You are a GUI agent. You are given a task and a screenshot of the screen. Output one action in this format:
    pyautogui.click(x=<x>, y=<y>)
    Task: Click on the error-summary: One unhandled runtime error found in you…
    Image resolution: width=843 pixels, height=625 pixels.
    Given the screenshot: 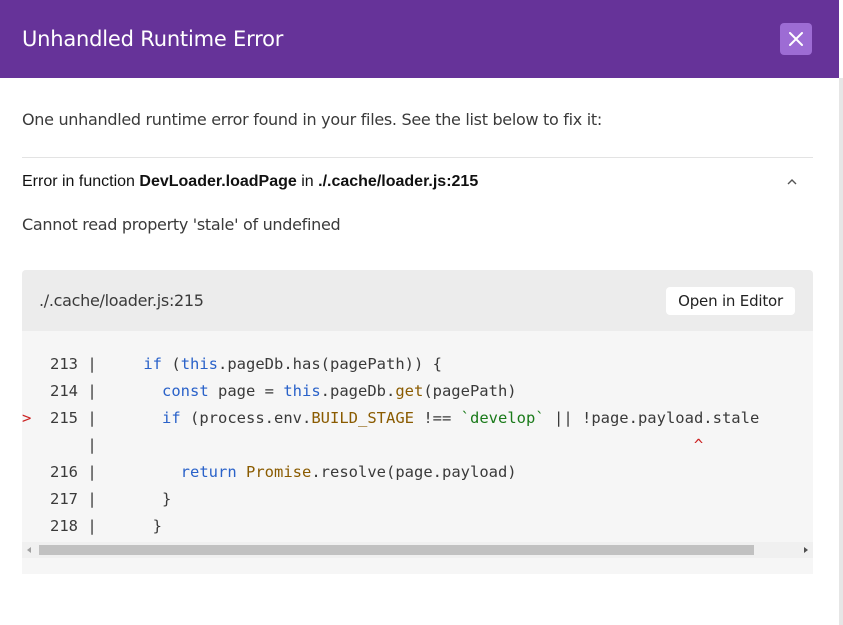 What is the action you would take?
    pyautogui.click(x=312, y=119)
    